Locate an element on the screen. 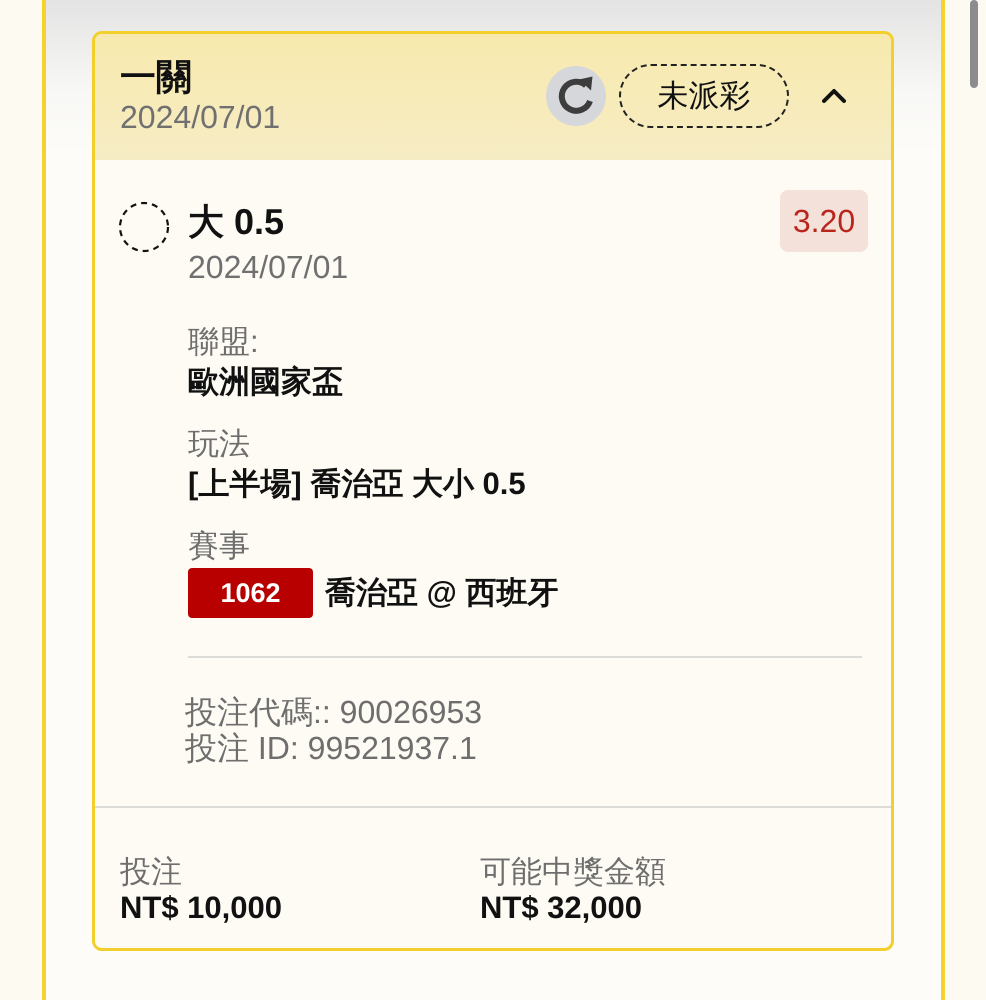 Image resolution: width=986 pixels, height=1000 pixels. refresh-icon is located at coordinates (576, 96).